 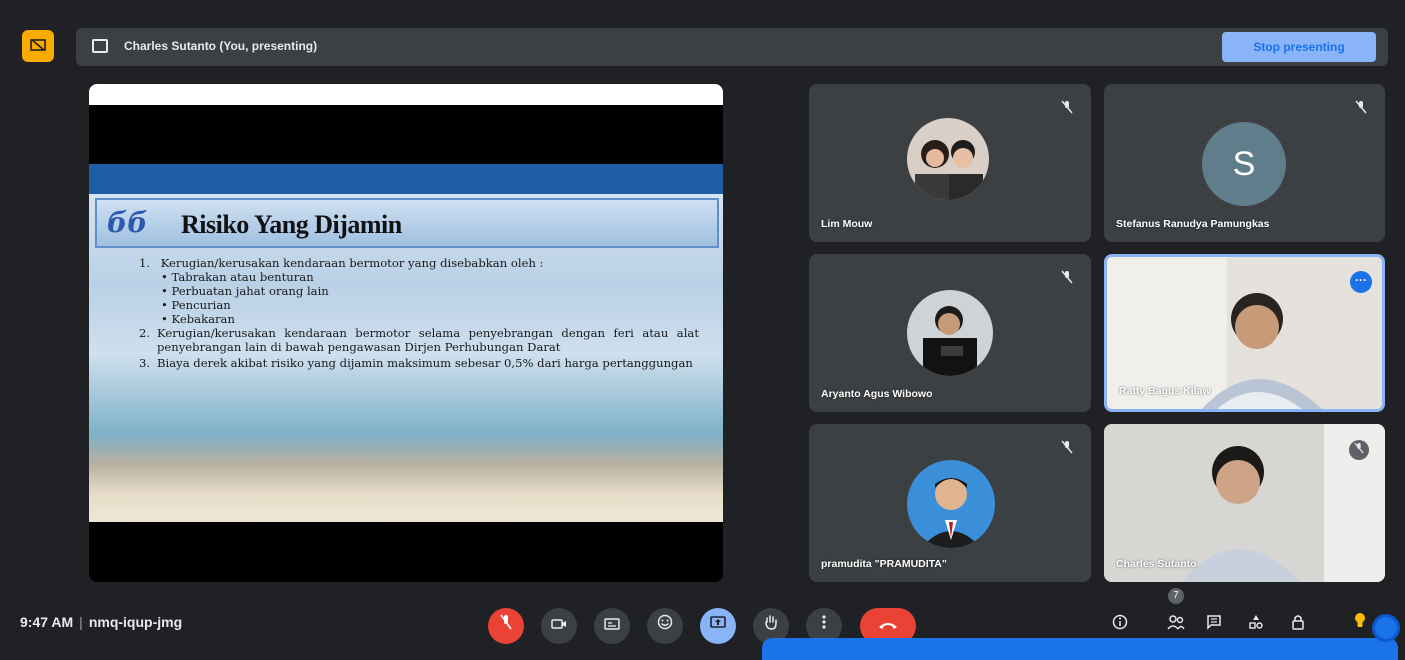 I want to click on item-number: 3., so click(x=145, y=363).